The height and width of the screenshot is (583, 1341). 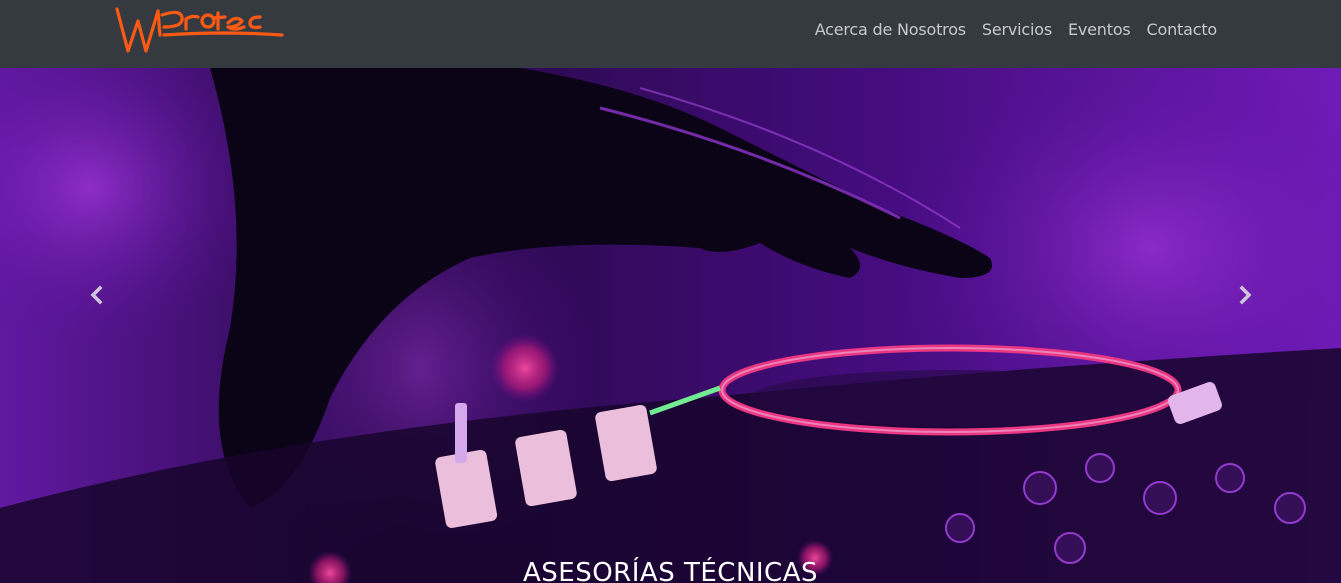 I want to click on nav-link-servicios: Servicios, so click(x=1017, y=30).